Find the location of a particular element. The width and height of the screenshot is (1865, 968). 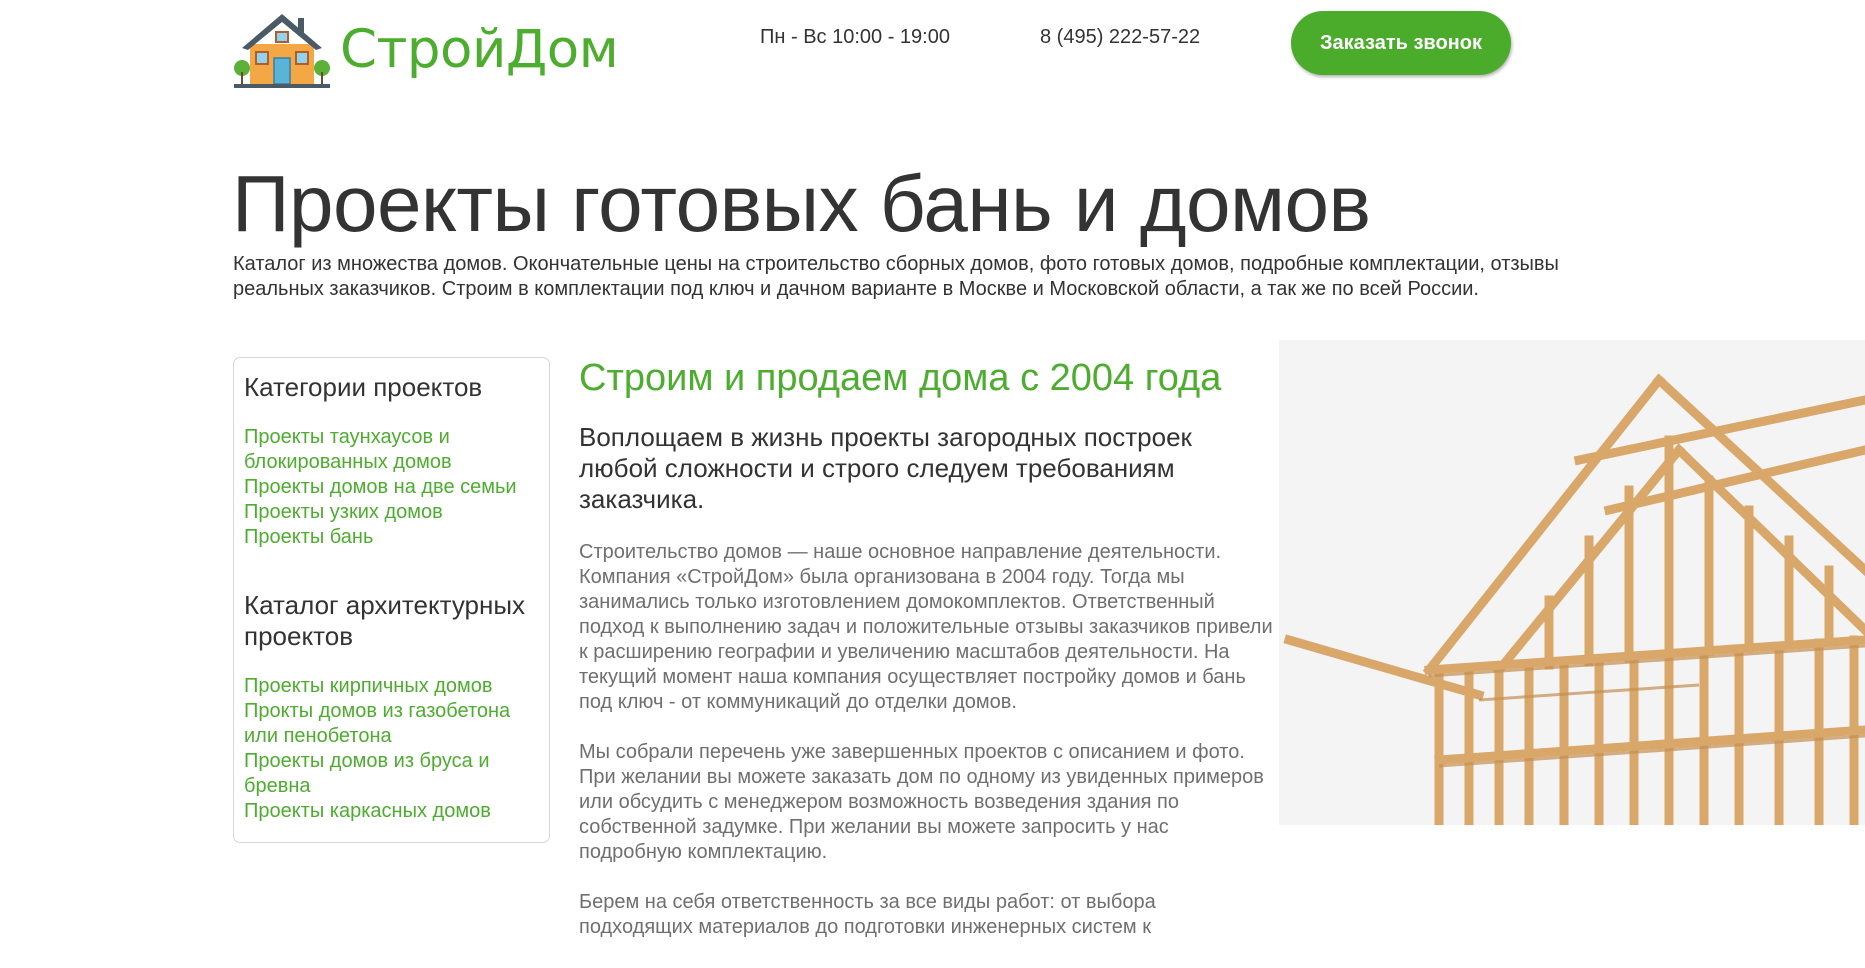

catalog-link-frame: Проекты каркасных домов is located at coordinates (391, 811).